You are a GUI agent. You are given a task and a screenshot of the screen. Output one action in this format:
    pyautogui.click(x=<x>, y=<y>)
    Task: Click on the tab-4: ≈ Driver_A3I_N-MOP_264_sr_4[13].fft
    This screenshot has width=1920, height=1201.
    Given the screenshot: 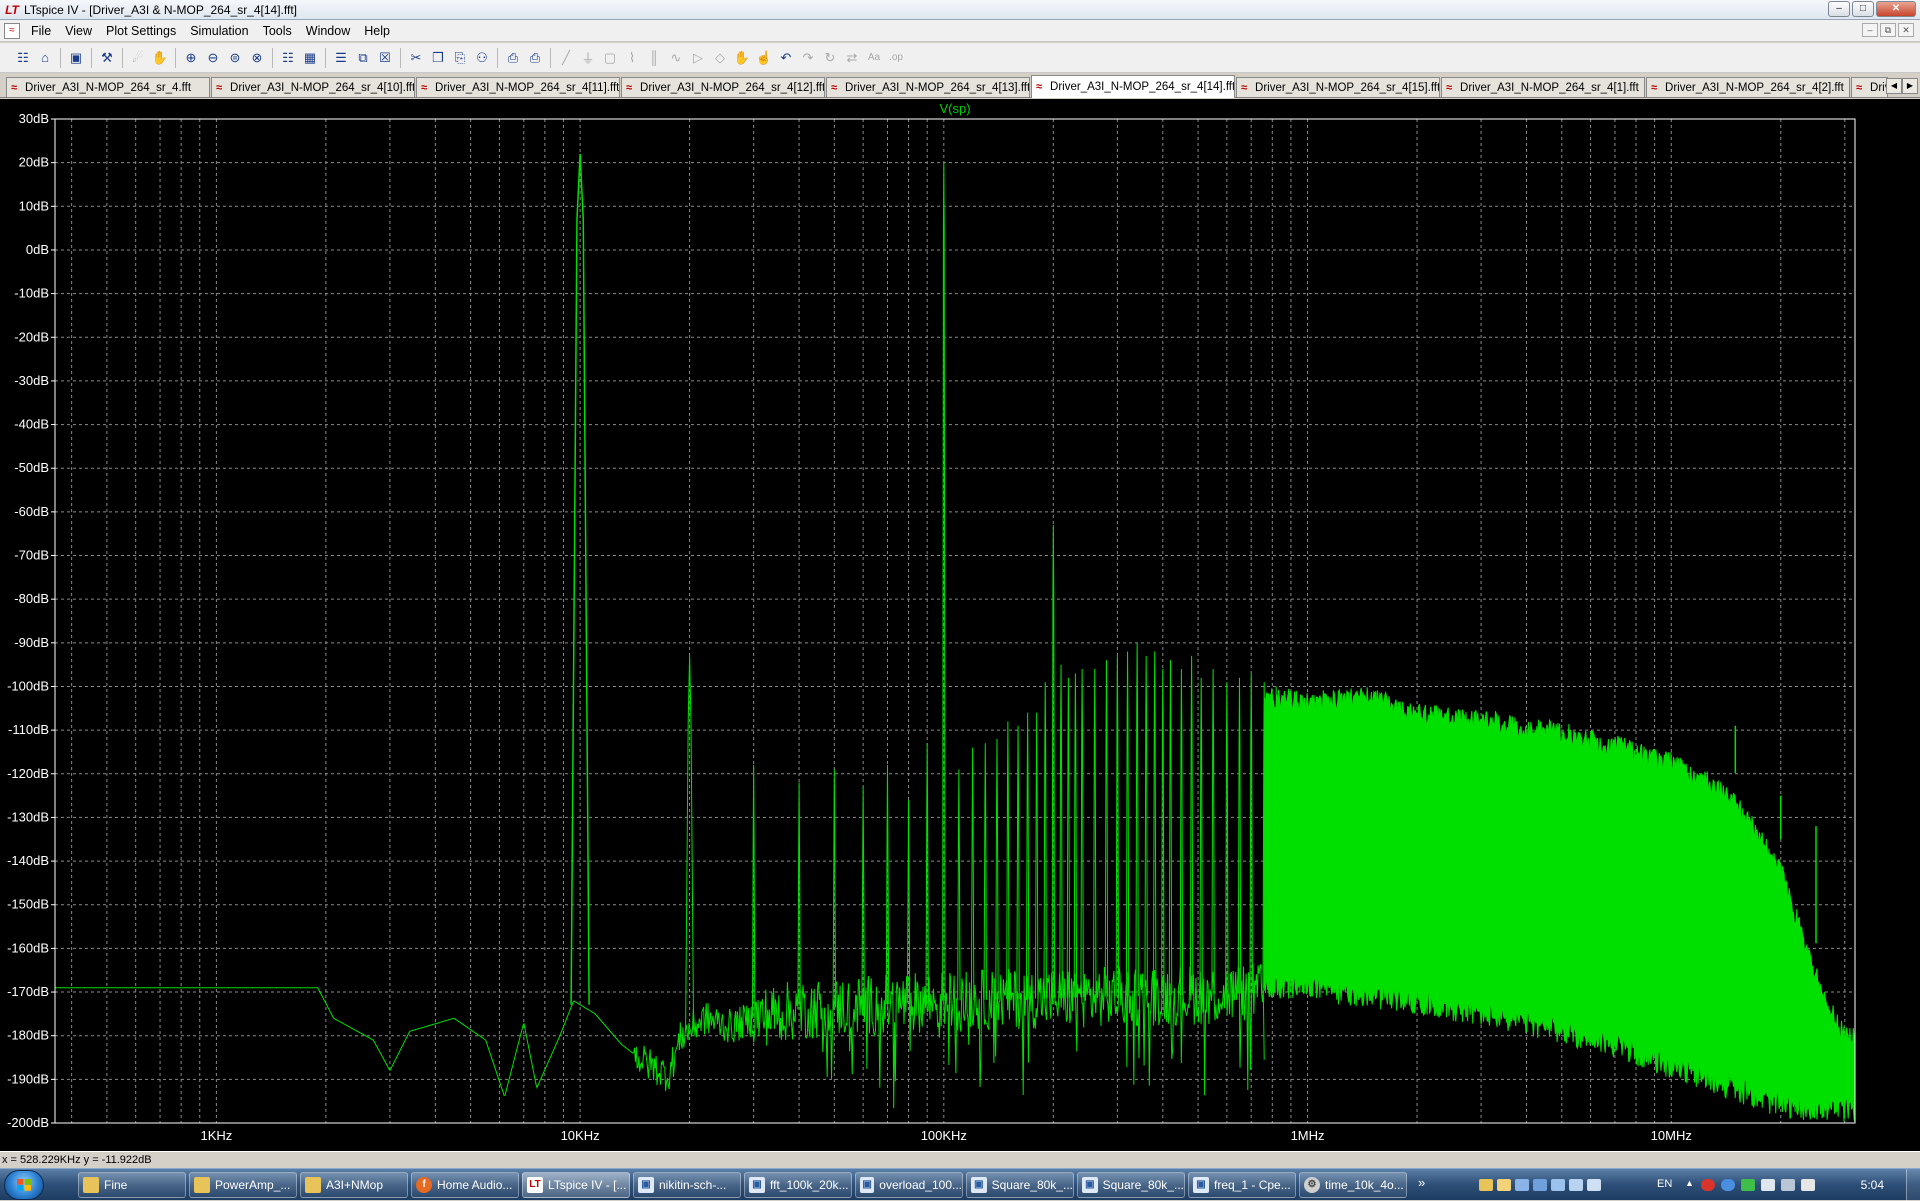 What is the action you would take?
    pyautogui.click(x=928, y=87)
    